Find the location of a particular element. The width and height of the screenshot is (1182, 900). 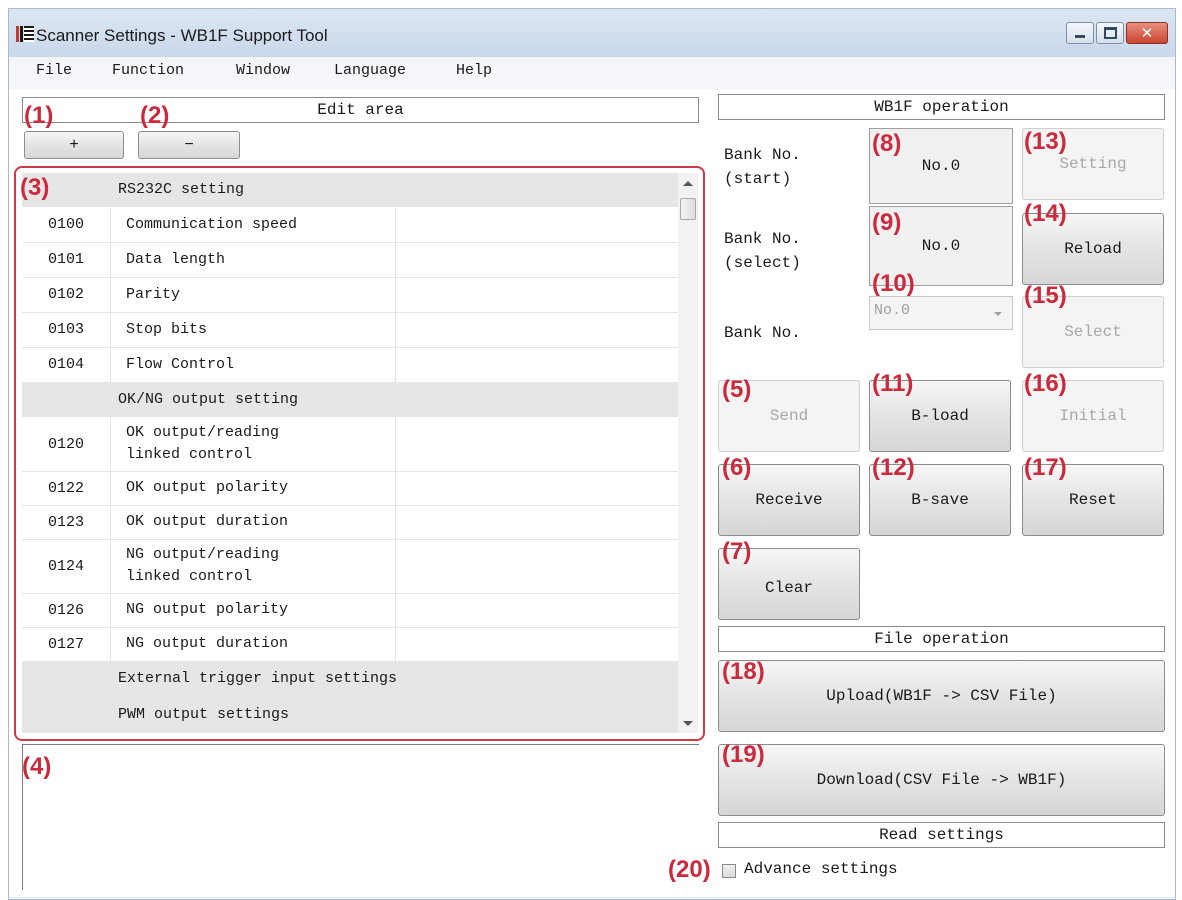

callout-7: (7) is located at coordinates (737, 551).